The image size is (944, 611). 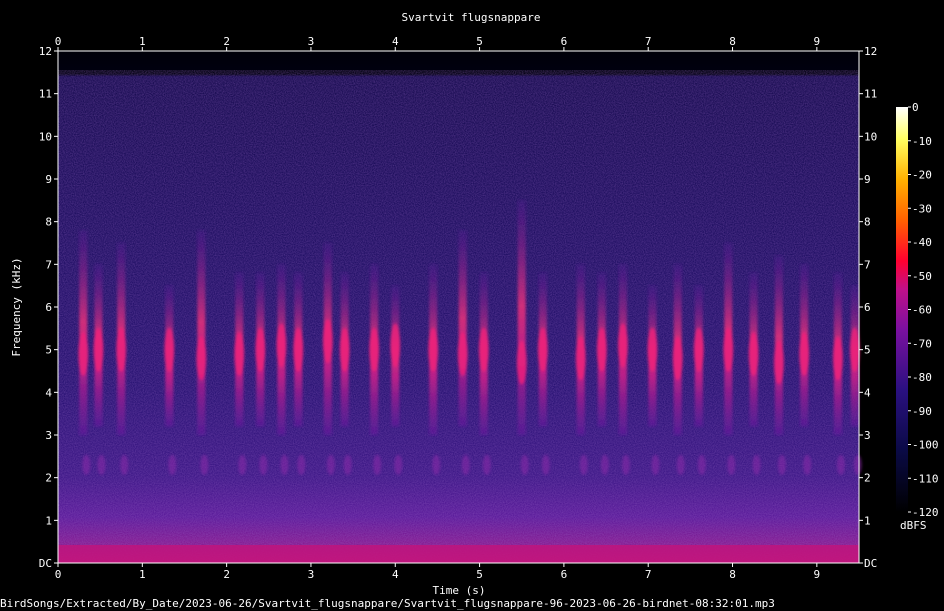 I want to click on colorbar-gradient, so click(x=902, y=309).